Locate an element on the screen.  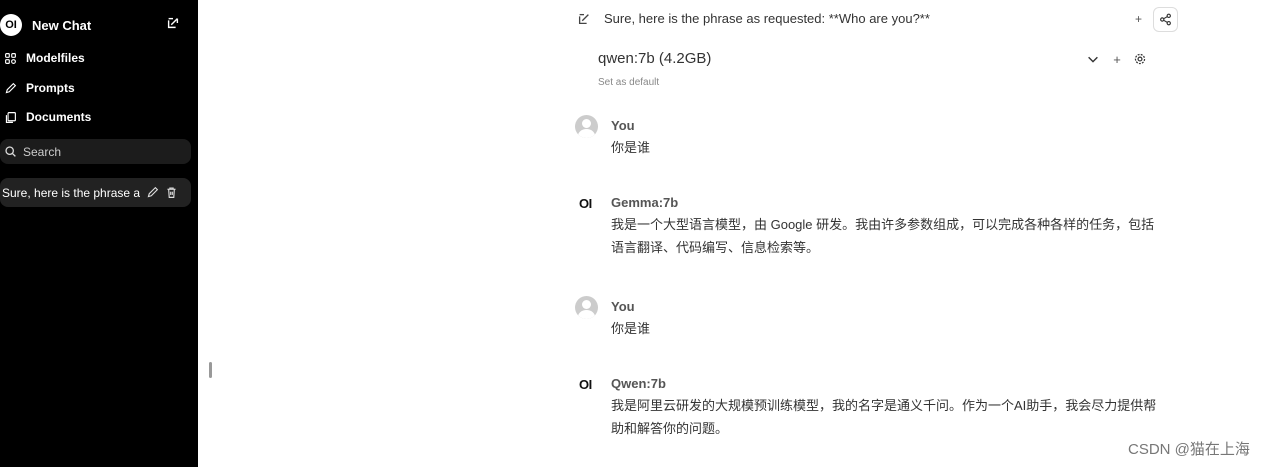
pencil-icon is located at coordinates (11, 87).